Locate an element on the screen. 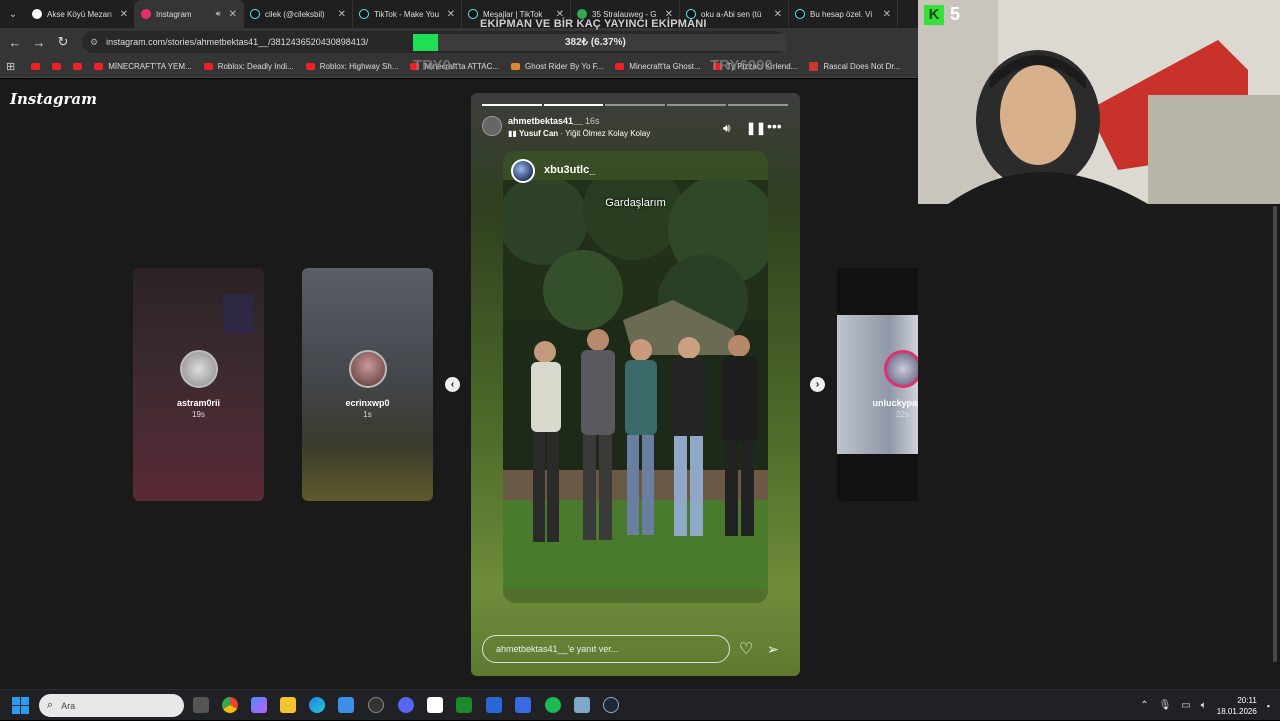 The width and height of the screenshot is (1280, 721). instagram-logo: Instagram is located at coordinates (53, 99).